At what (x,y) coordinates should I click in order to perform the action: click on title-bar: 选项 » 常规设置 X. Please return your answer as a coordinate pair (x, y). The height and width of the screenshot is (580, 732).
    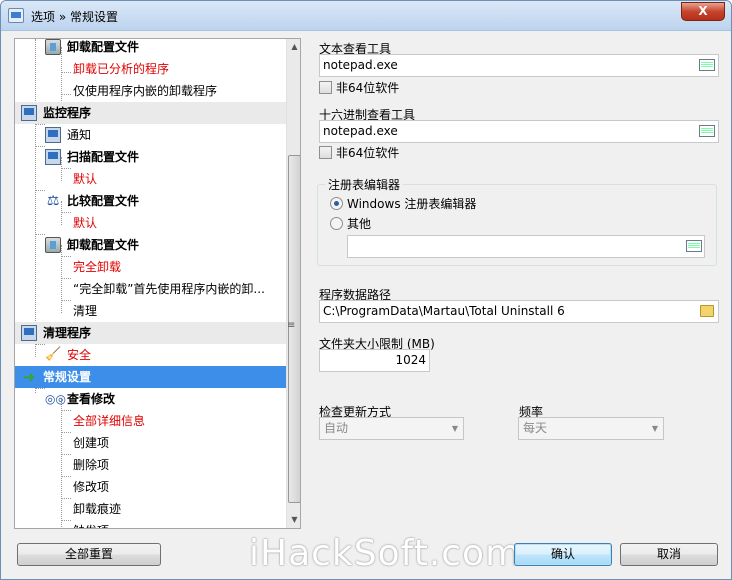
    Looking at the image, I should click on (366, 16).